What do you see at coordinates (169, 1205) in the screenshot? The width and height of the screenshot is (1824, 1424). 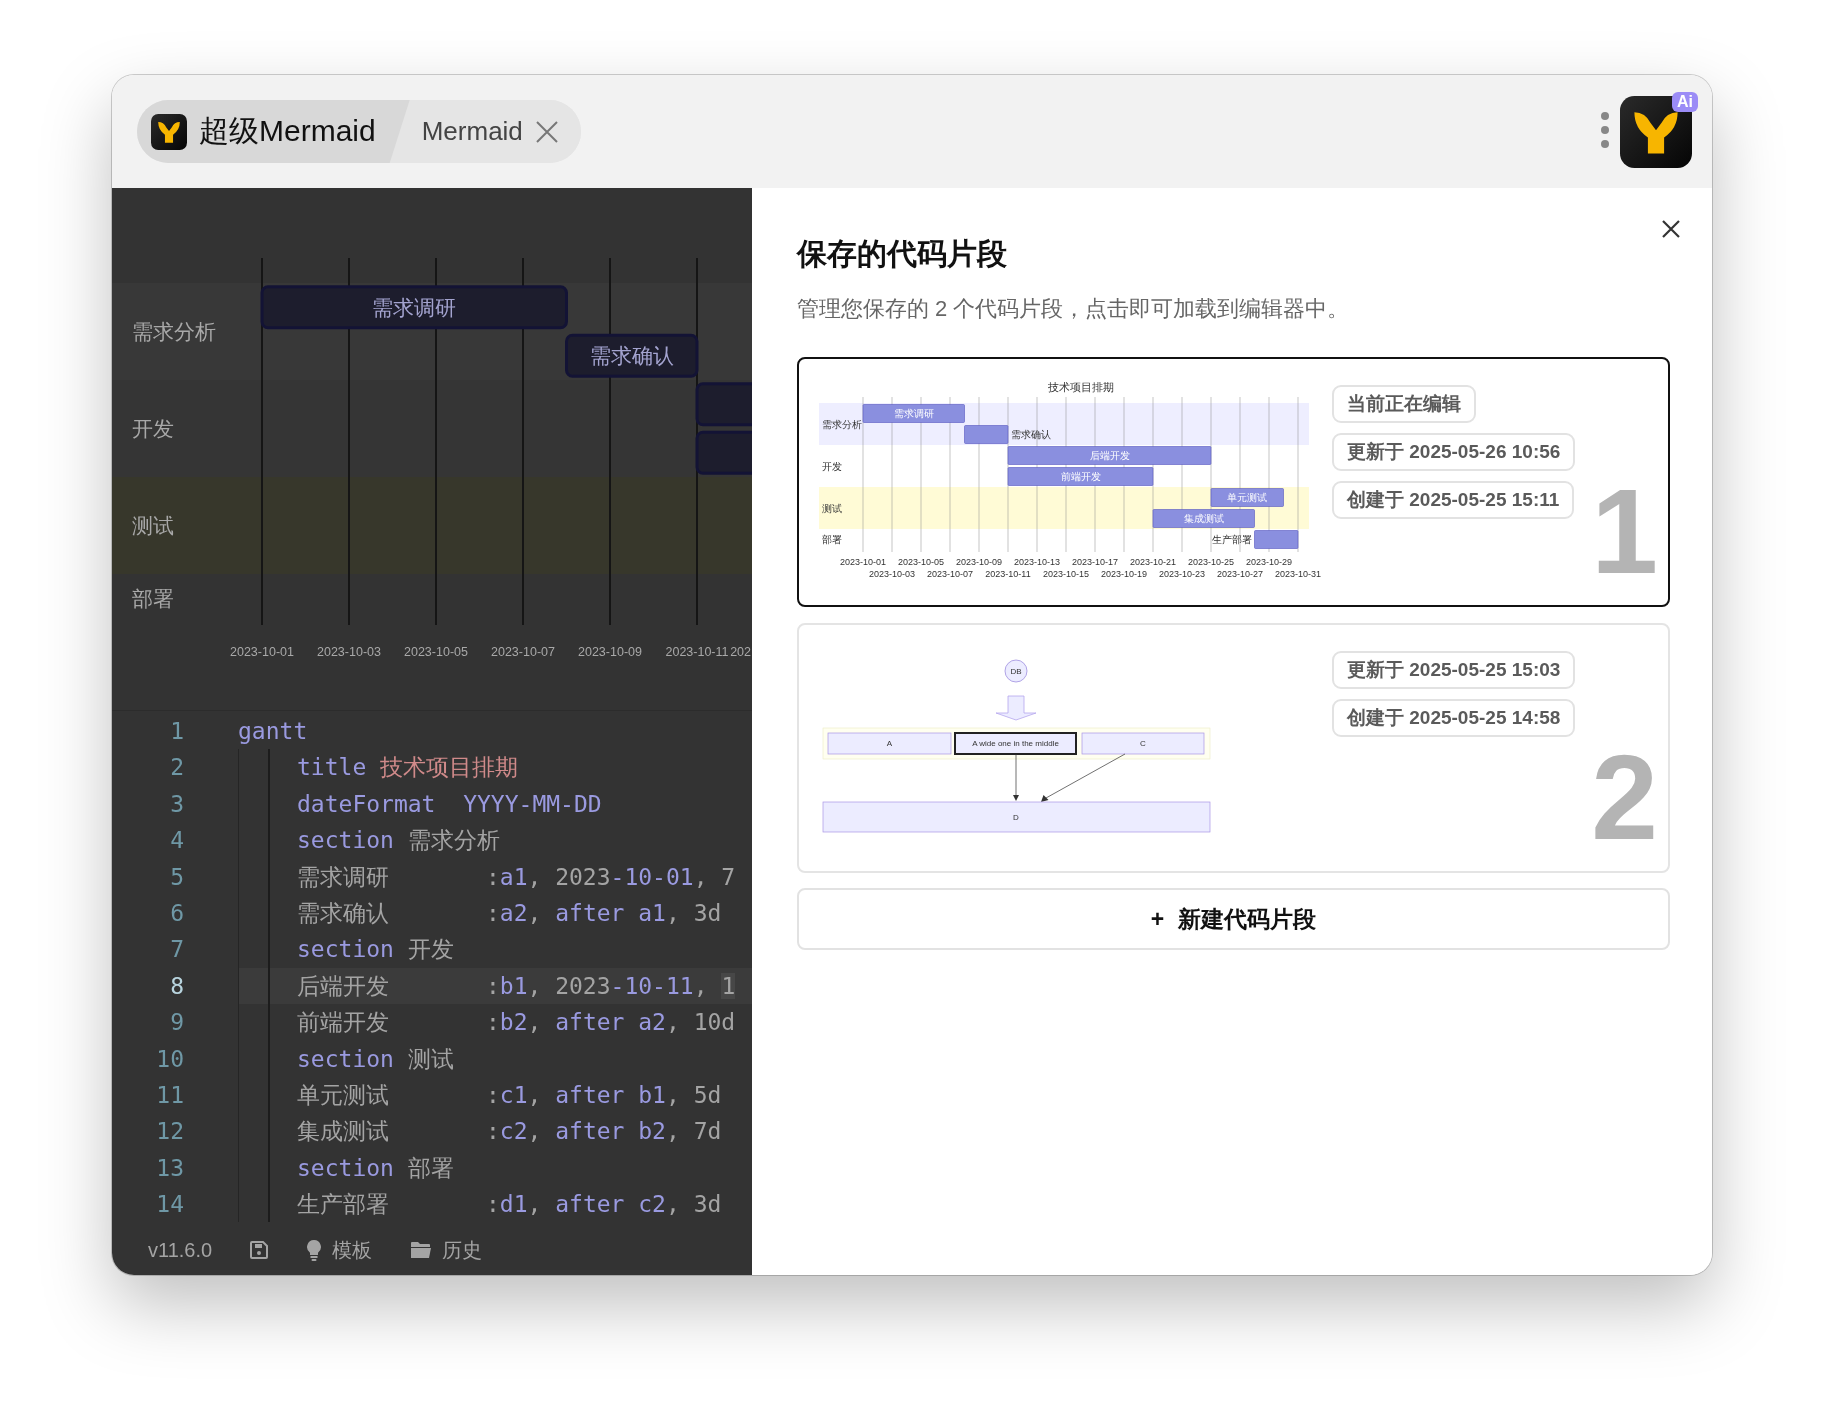 I see `line-number: 14` at bounding box center [169, 1205].